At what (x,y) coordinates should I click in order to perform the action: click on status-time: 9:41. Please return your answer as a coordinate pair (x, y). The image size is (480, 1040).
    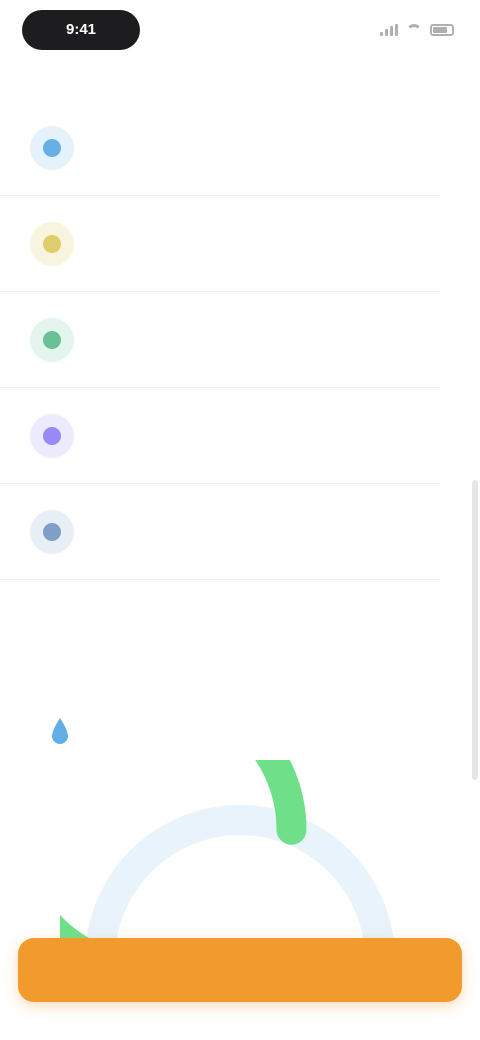
    Looking at the image, I should click on (81, 30).